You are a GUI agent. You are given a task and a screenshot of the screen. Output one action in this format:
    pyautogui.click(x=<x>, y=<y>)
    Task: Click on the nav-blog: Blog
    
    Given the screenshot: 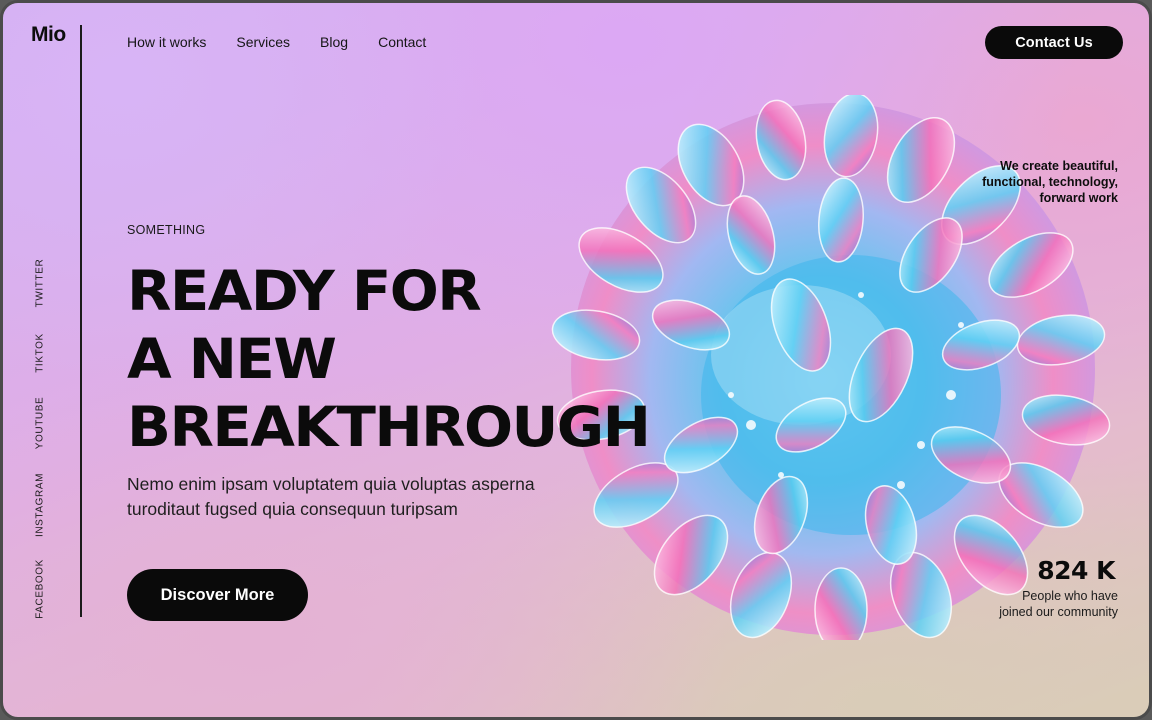 What is the action you would take?
    pyautogui.click(x=334, y=42)
    